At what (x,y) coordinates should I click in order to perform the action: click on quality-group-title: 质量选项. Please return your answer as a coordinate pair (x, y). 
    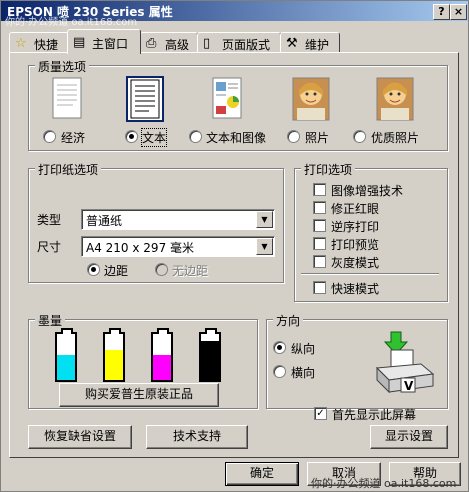
    Looking at the image, I should click on (62, 66).